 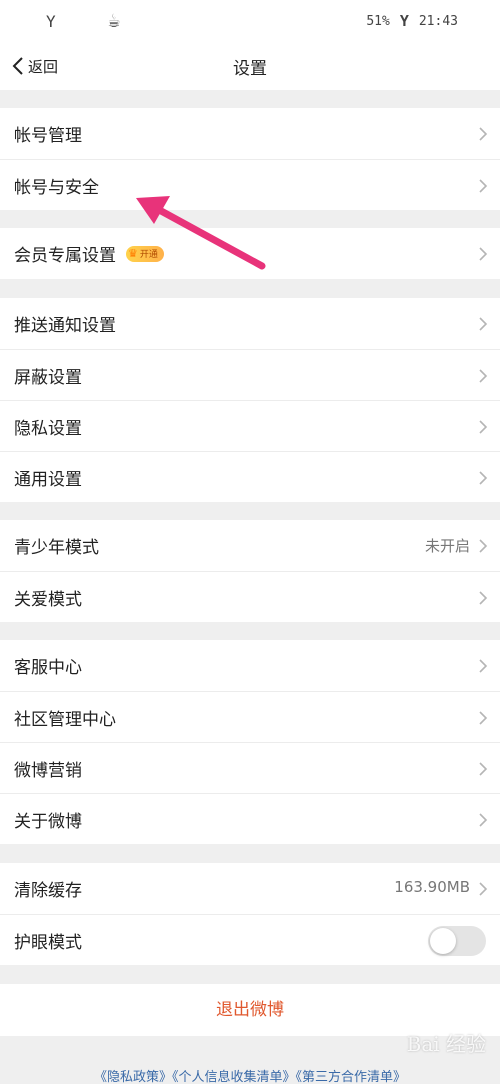 I want to click on coffee-icon: ☕, so click(x=114, y=20).